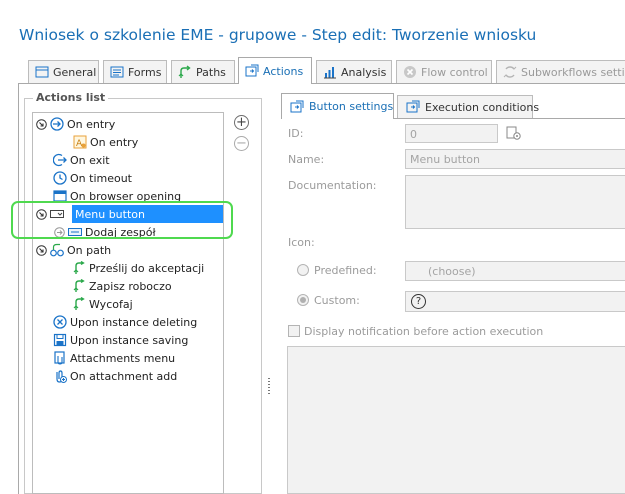 The image size is (625, 494). What do you see at coordinates (59, 358) in the screenshot?
I see `attachments-menu-icon` at bounding box center [59, 358].